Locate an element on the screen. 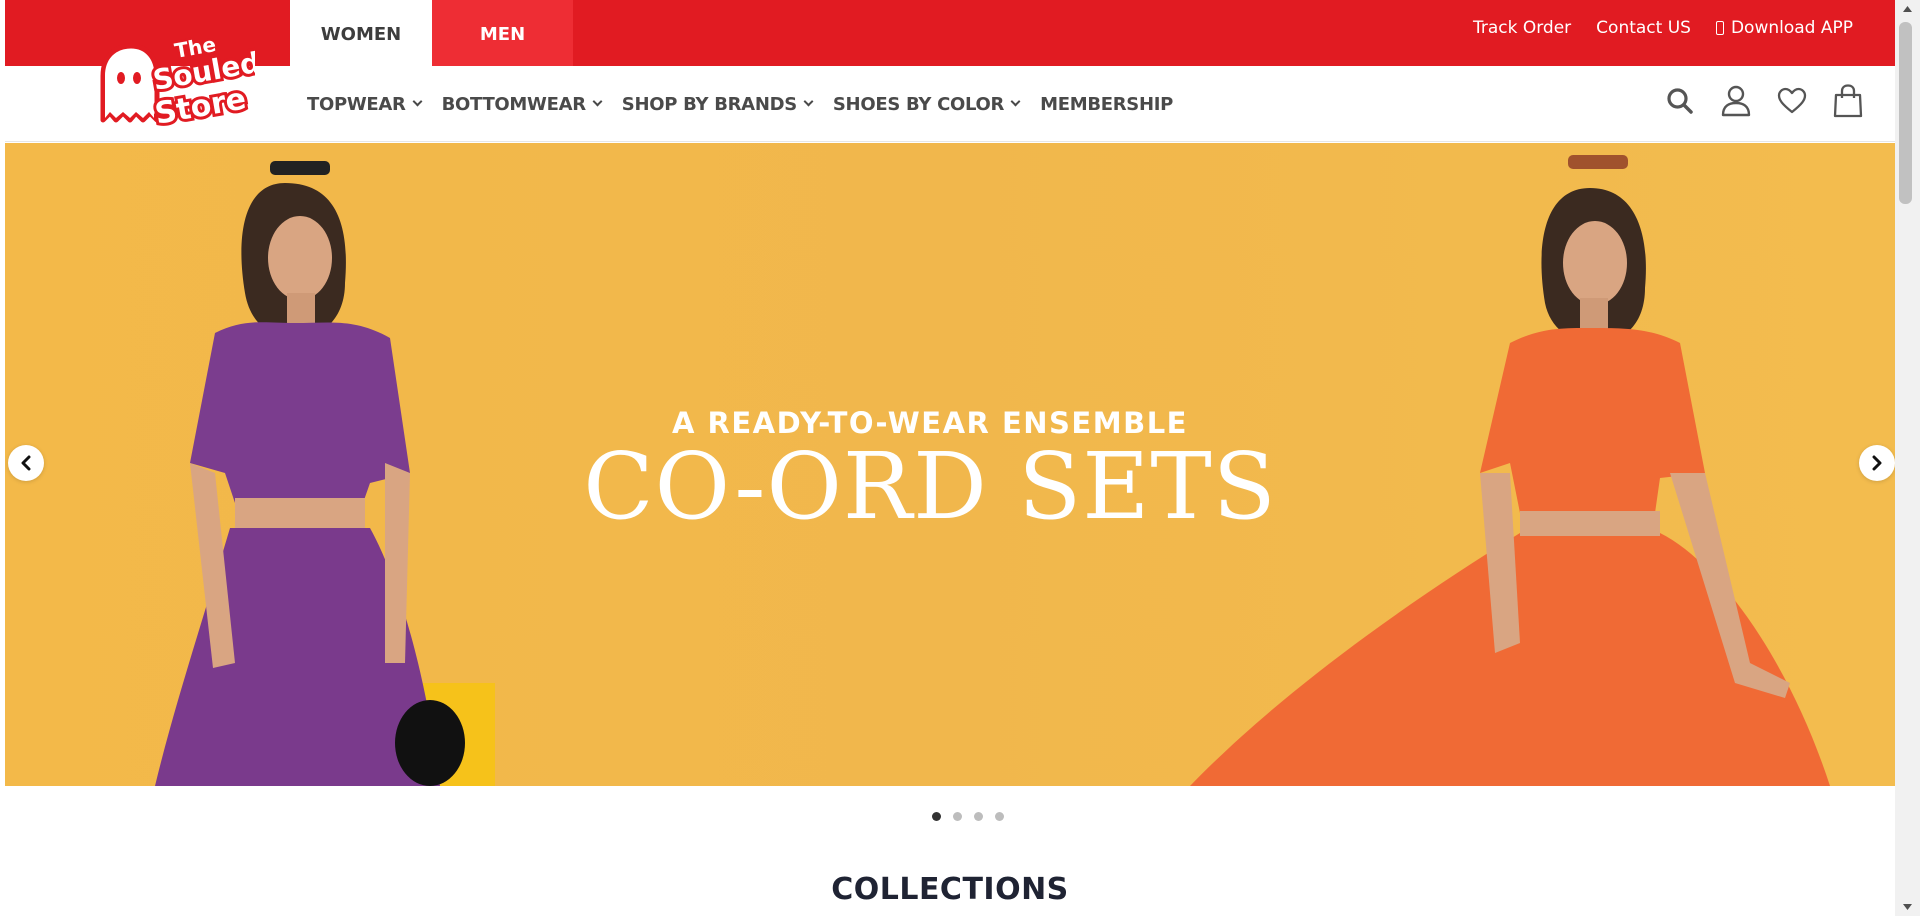 Image resolution: width=1920 pixels, height=916 pixels. nav-shoes-by-color: SHOES BY COLOR is located at coordinates (926, 104).